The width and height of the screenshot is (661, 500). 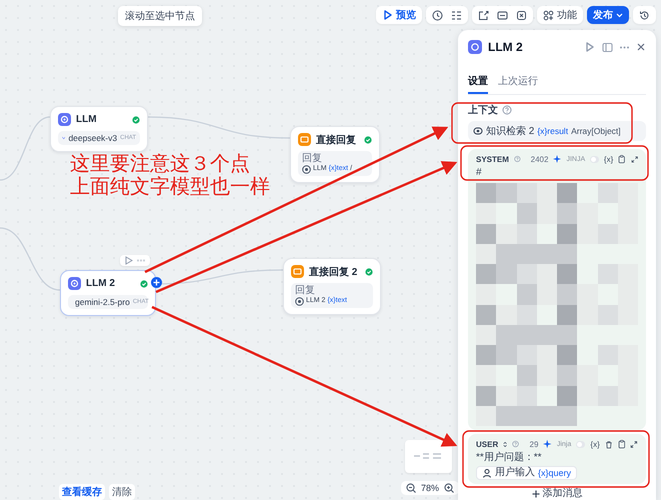 I want to click on features-button: 功能, so click(x=560, y=15).